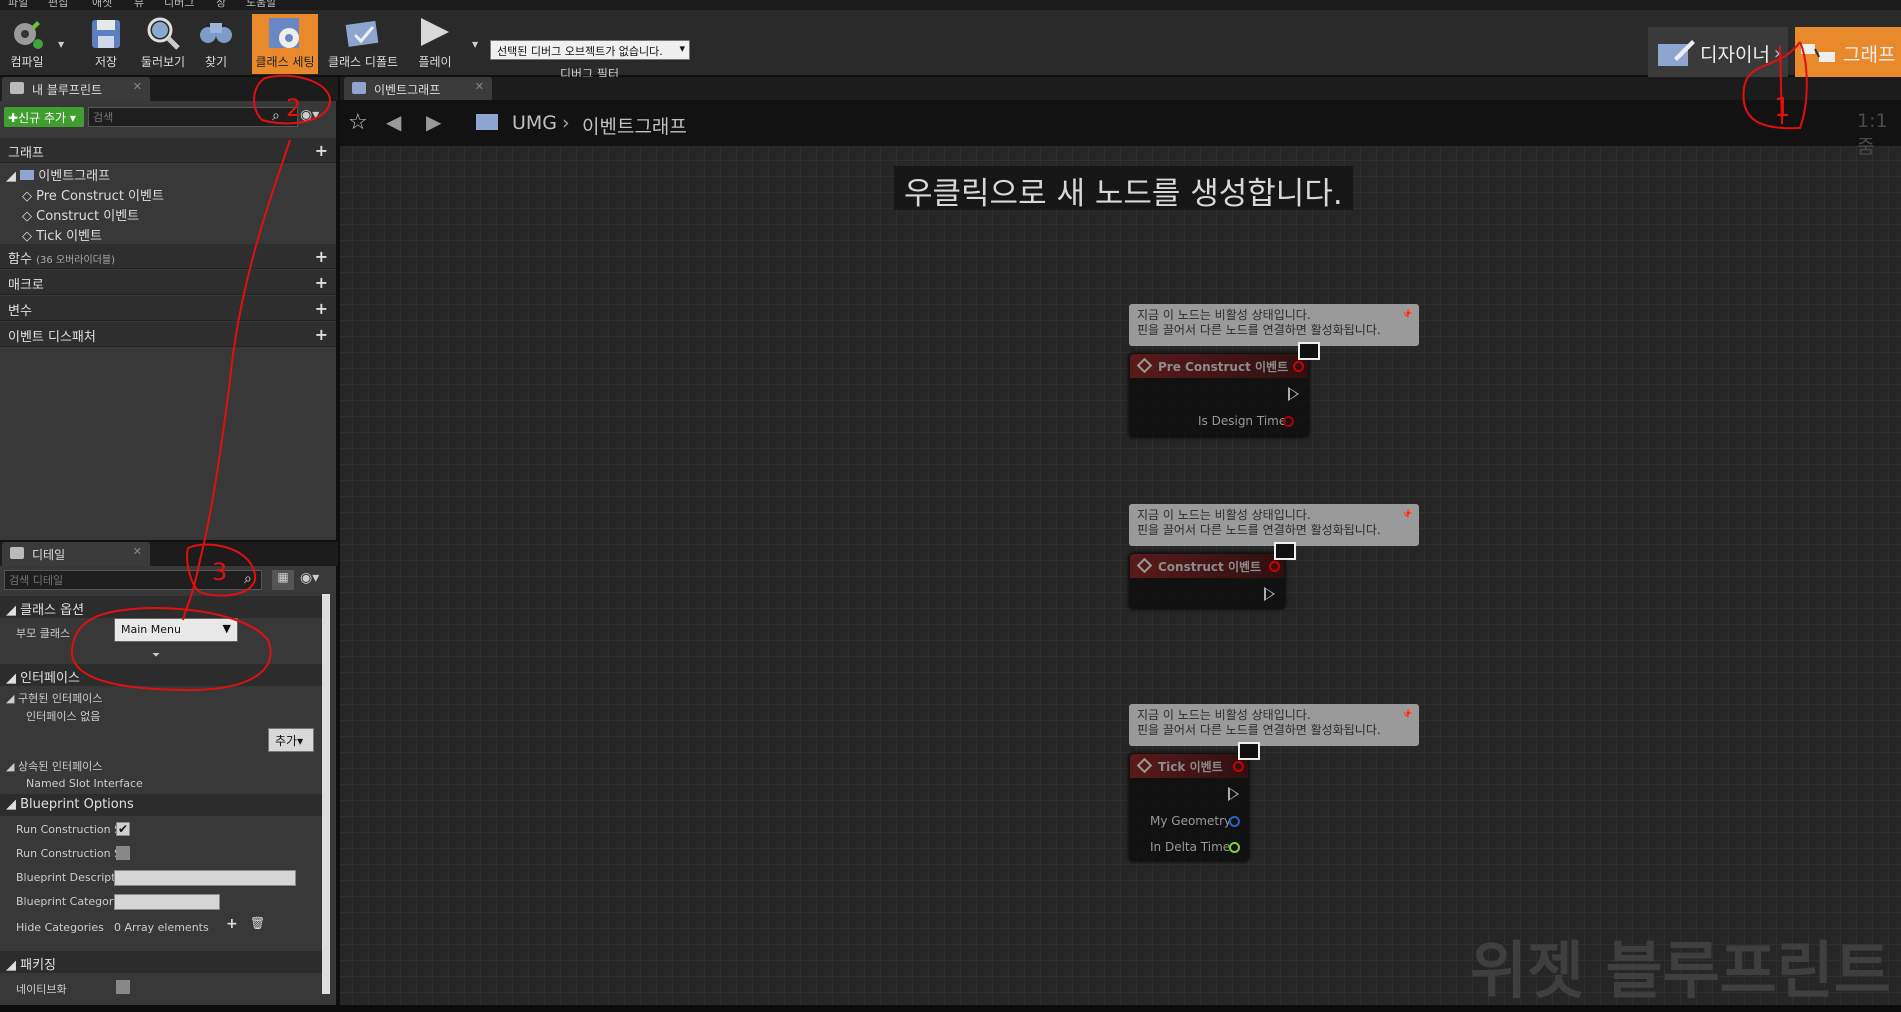 The width and height of the screenshot is (1901, 1012). What do you see at coordinates (27, 175) in the screenshot?
I see `graph-icon` at bounding box center [27, 175].